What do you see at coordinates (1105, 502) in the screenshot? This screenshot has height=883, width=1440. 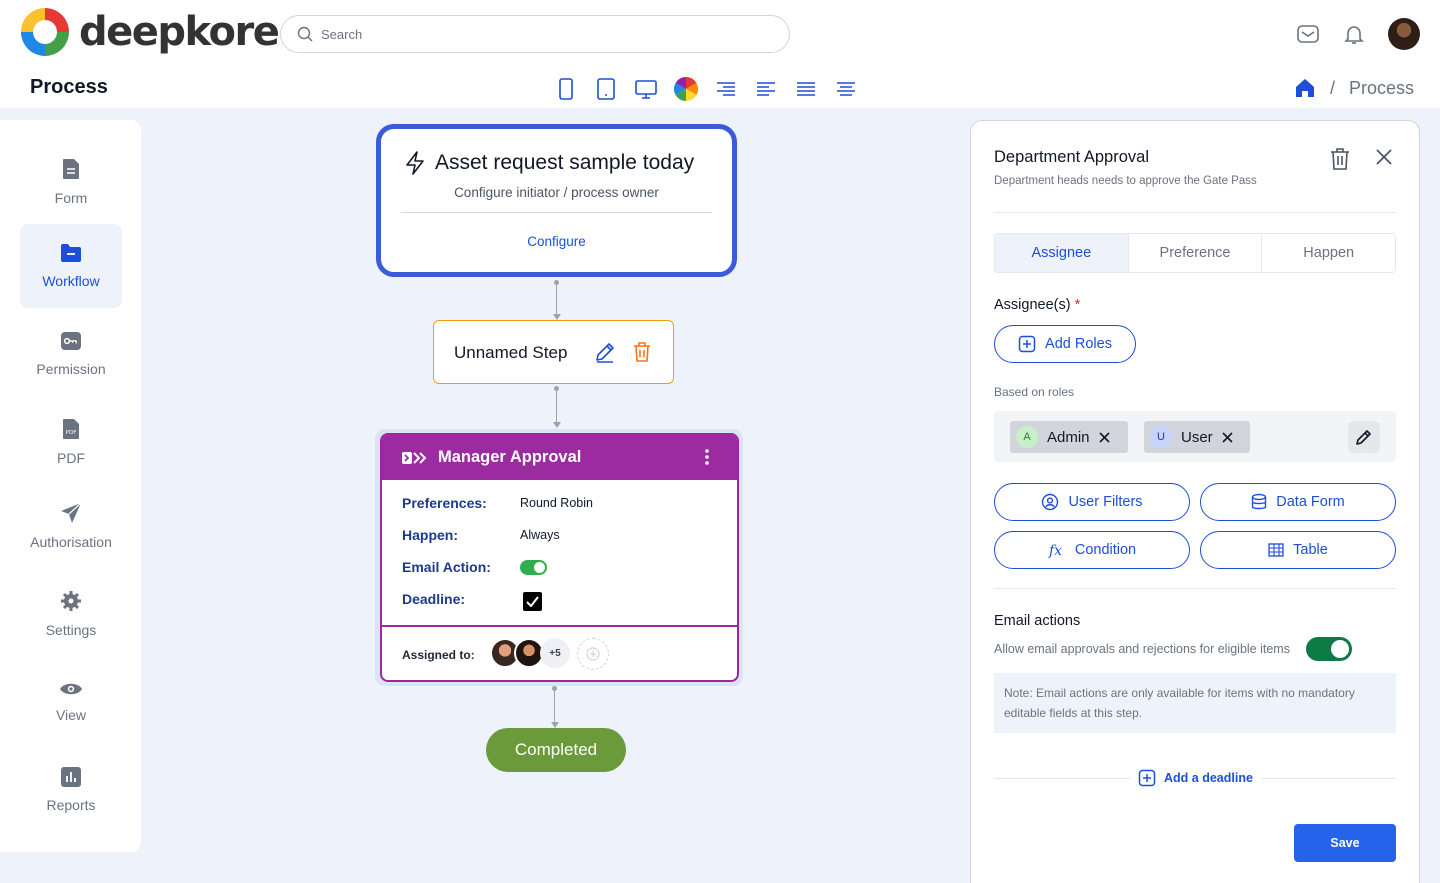 I see `user-filters-label: User Filters` at bounding box center [1105, 502].